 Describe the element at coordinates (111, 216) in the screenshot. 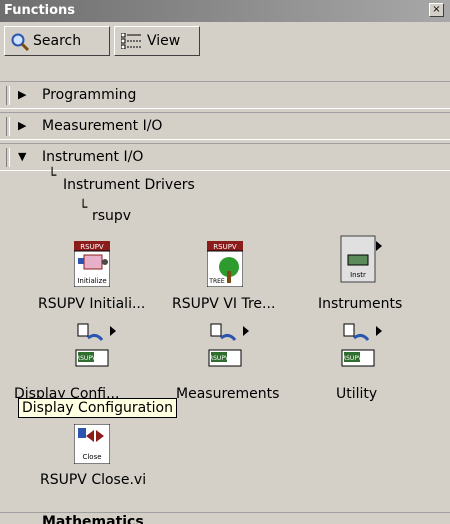

I see `tree-item-rsupv: rsupv` at that location.